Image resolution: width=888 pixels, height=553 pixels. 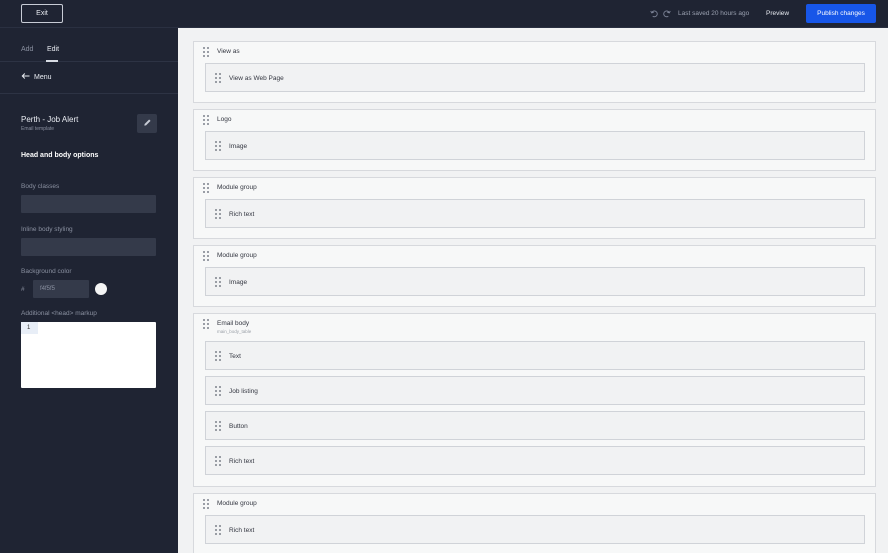 I want to click on module-card: Job listing, so click(x=535, y=390).